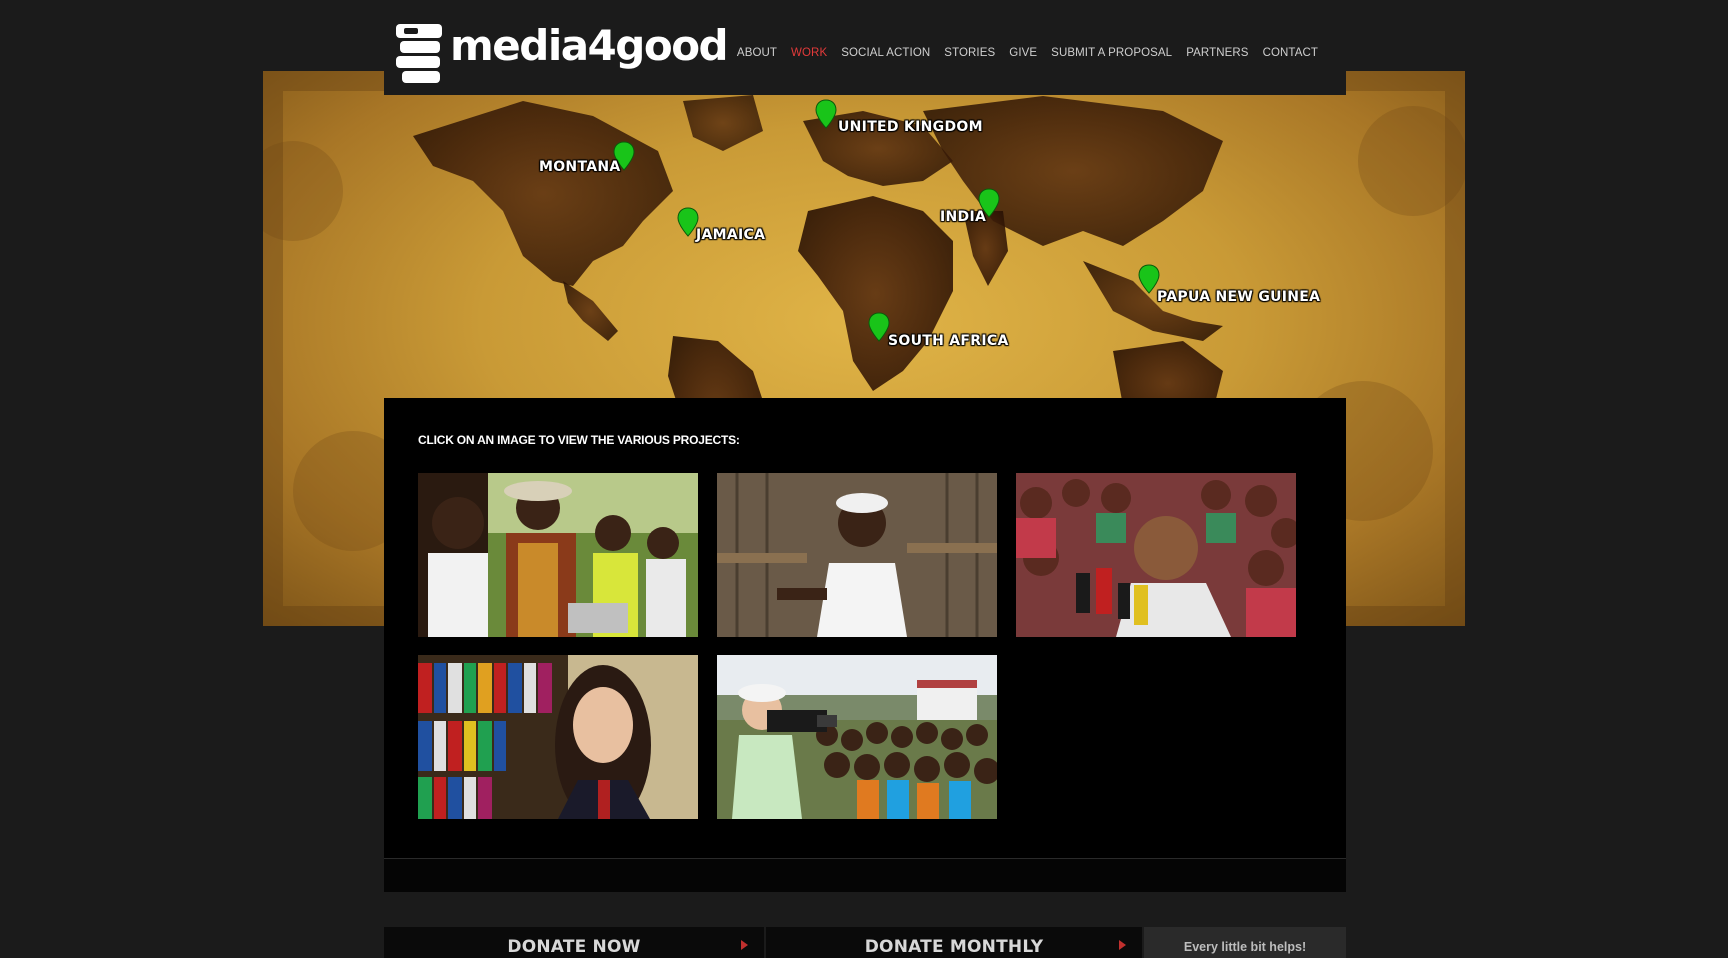  Describe the element at coordinates (809, 53) in the screenshot. I see `nav-work: WORK` at that location.